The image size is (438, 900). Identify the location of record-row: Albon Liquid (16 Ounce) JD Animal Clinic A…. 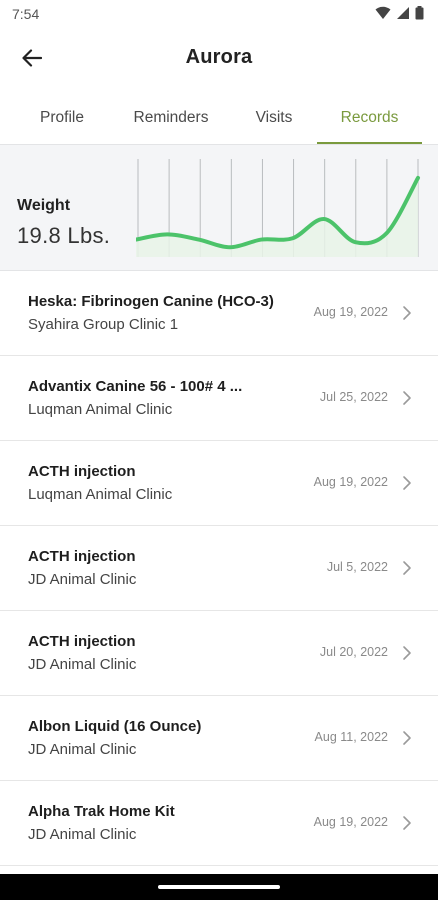
(219, 738).